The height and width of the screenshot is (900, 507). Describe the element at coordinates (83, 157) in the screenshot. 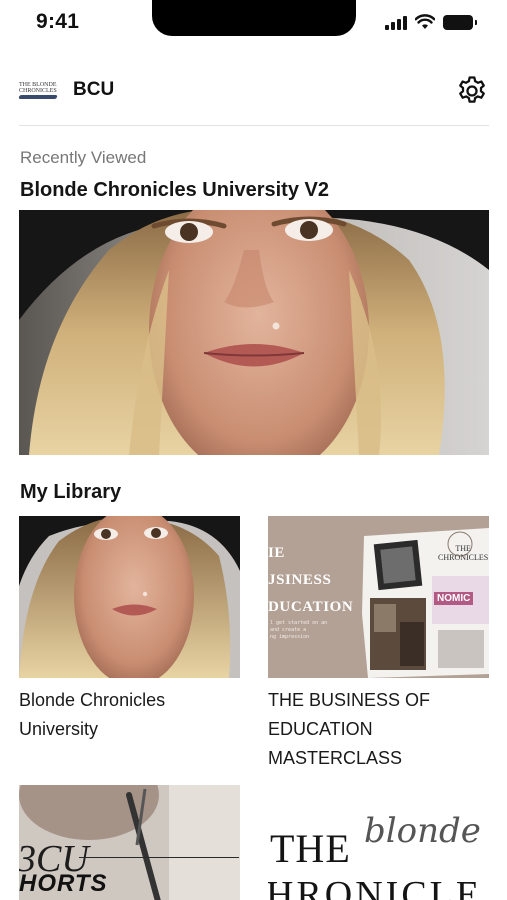

I see `recently-viewed-caption: Recently Viewed` at that location.